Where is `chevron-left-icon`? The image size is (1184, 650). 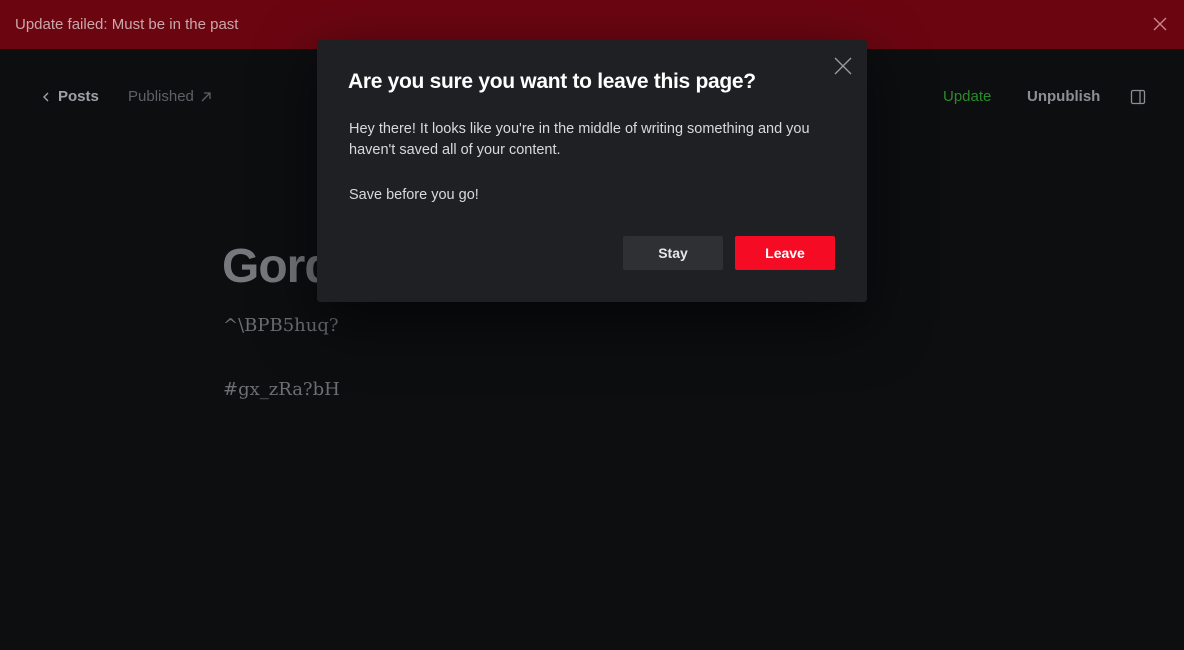 chevron-left-icon is located at coordinates (46, 96).